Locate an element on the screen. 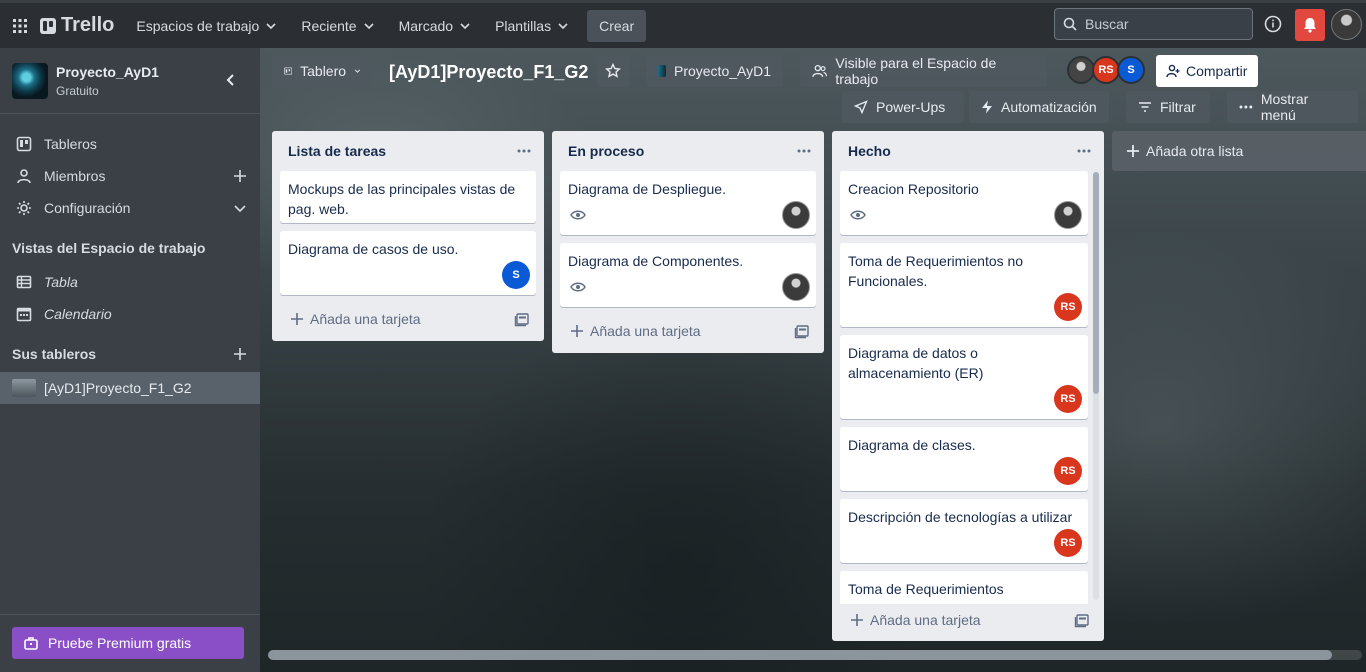  member-avatar: S is located at coordinates (1131, 70).